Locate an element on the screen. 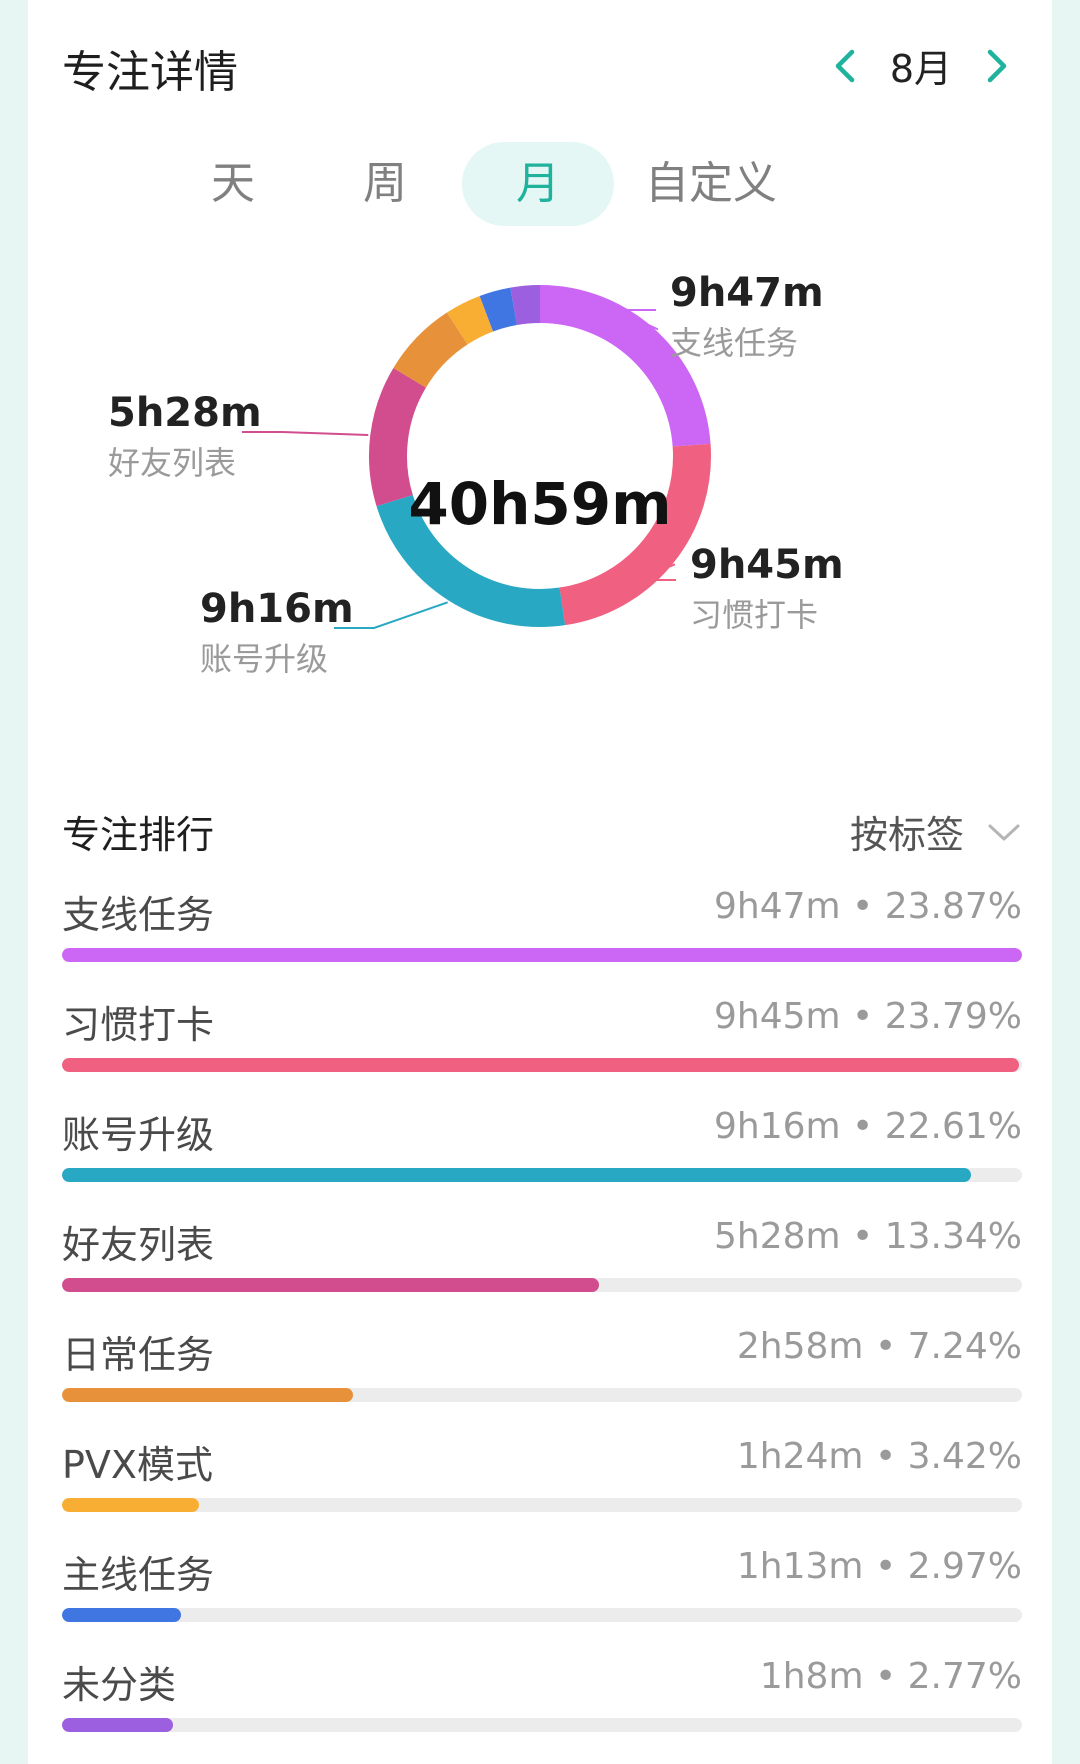 This screenshot has height=1764, width=1080. ranking-title: 专注排行 is located at coordinates (138, 835).